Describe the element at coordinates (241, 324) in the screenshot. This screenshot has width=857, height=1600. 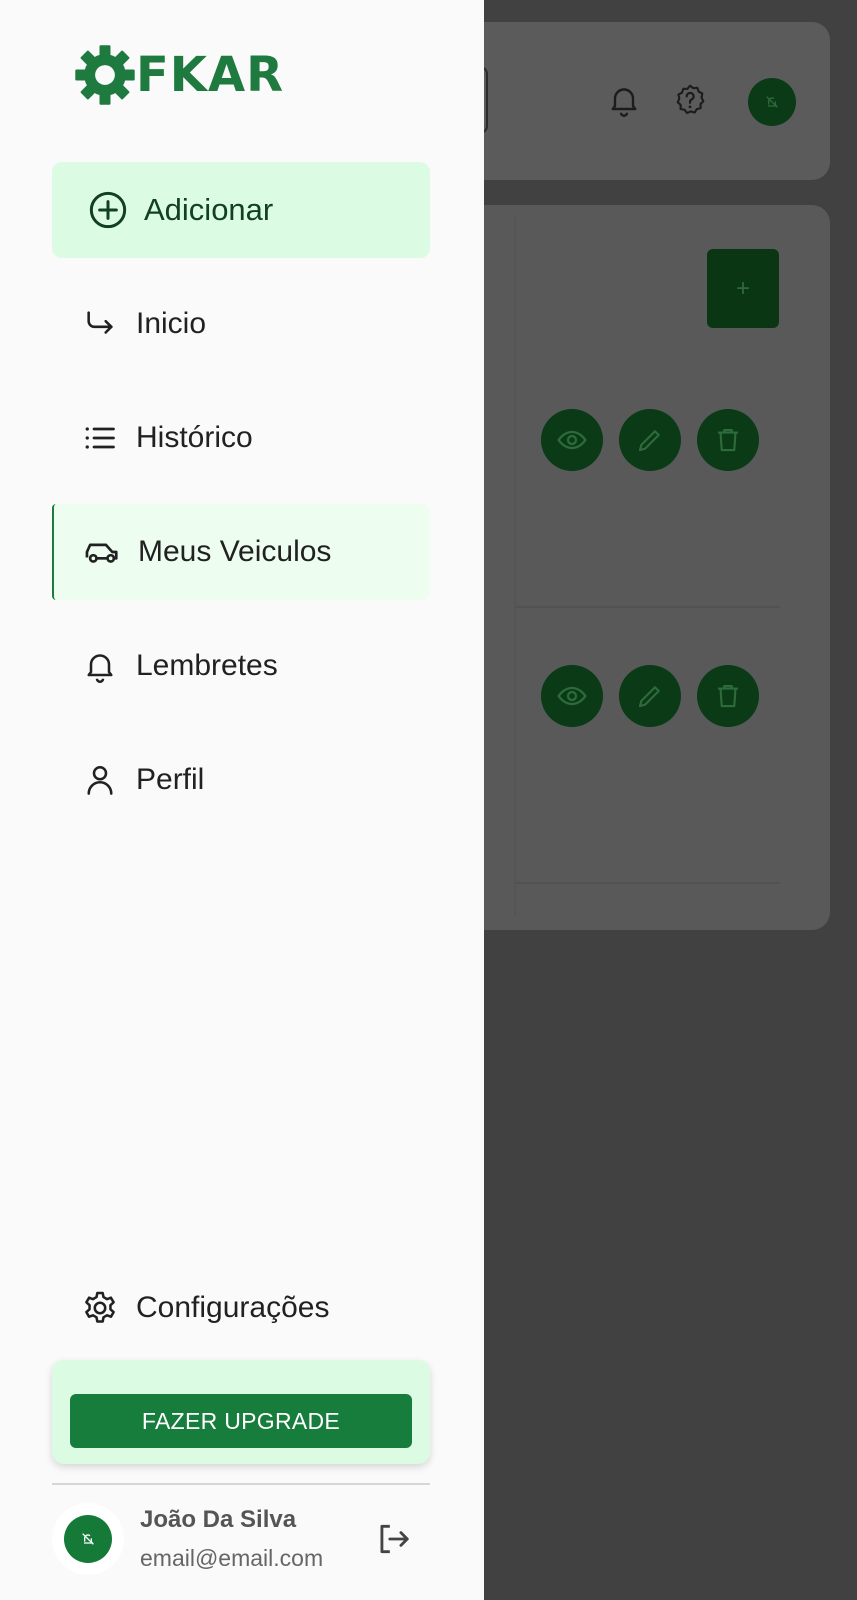
I see `nav-item-inicio: Inicio` at that location.